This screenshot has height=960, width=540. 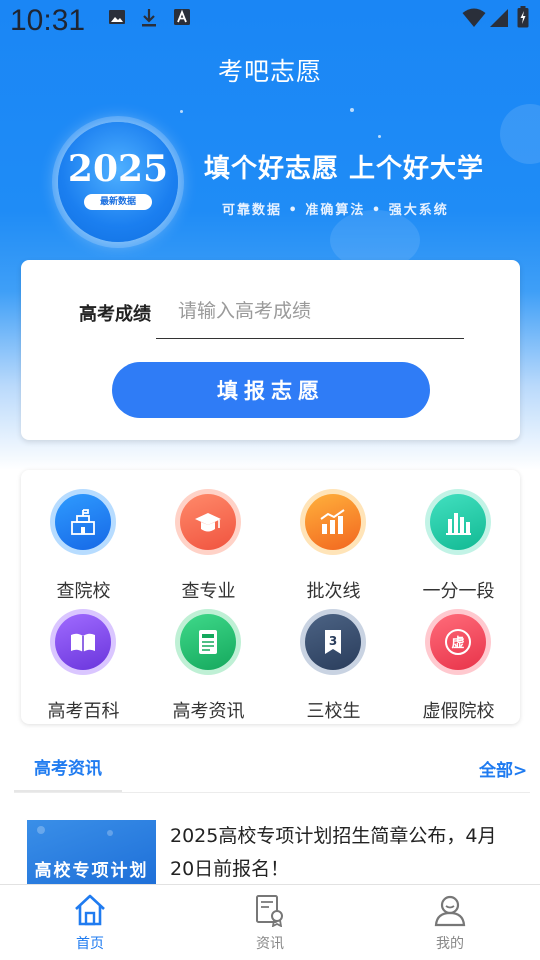 What do you see at coordinates (333, 591) in the screenshot?
I see `feature-label: 批次线` at bounding box center [333, 591].